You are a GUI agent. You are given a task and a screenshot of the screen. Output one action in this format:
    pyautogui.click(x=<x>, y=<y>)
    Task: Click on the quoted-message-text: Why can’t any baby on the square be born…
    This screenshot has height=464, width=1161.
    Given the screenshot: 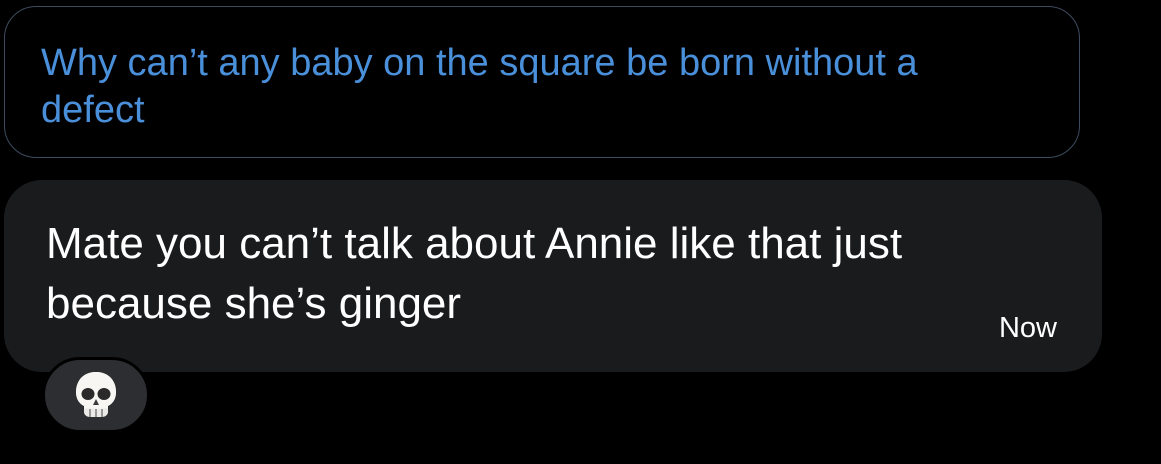 What is the action you would take?
    pyautogui.click(x=479, y=86)
    